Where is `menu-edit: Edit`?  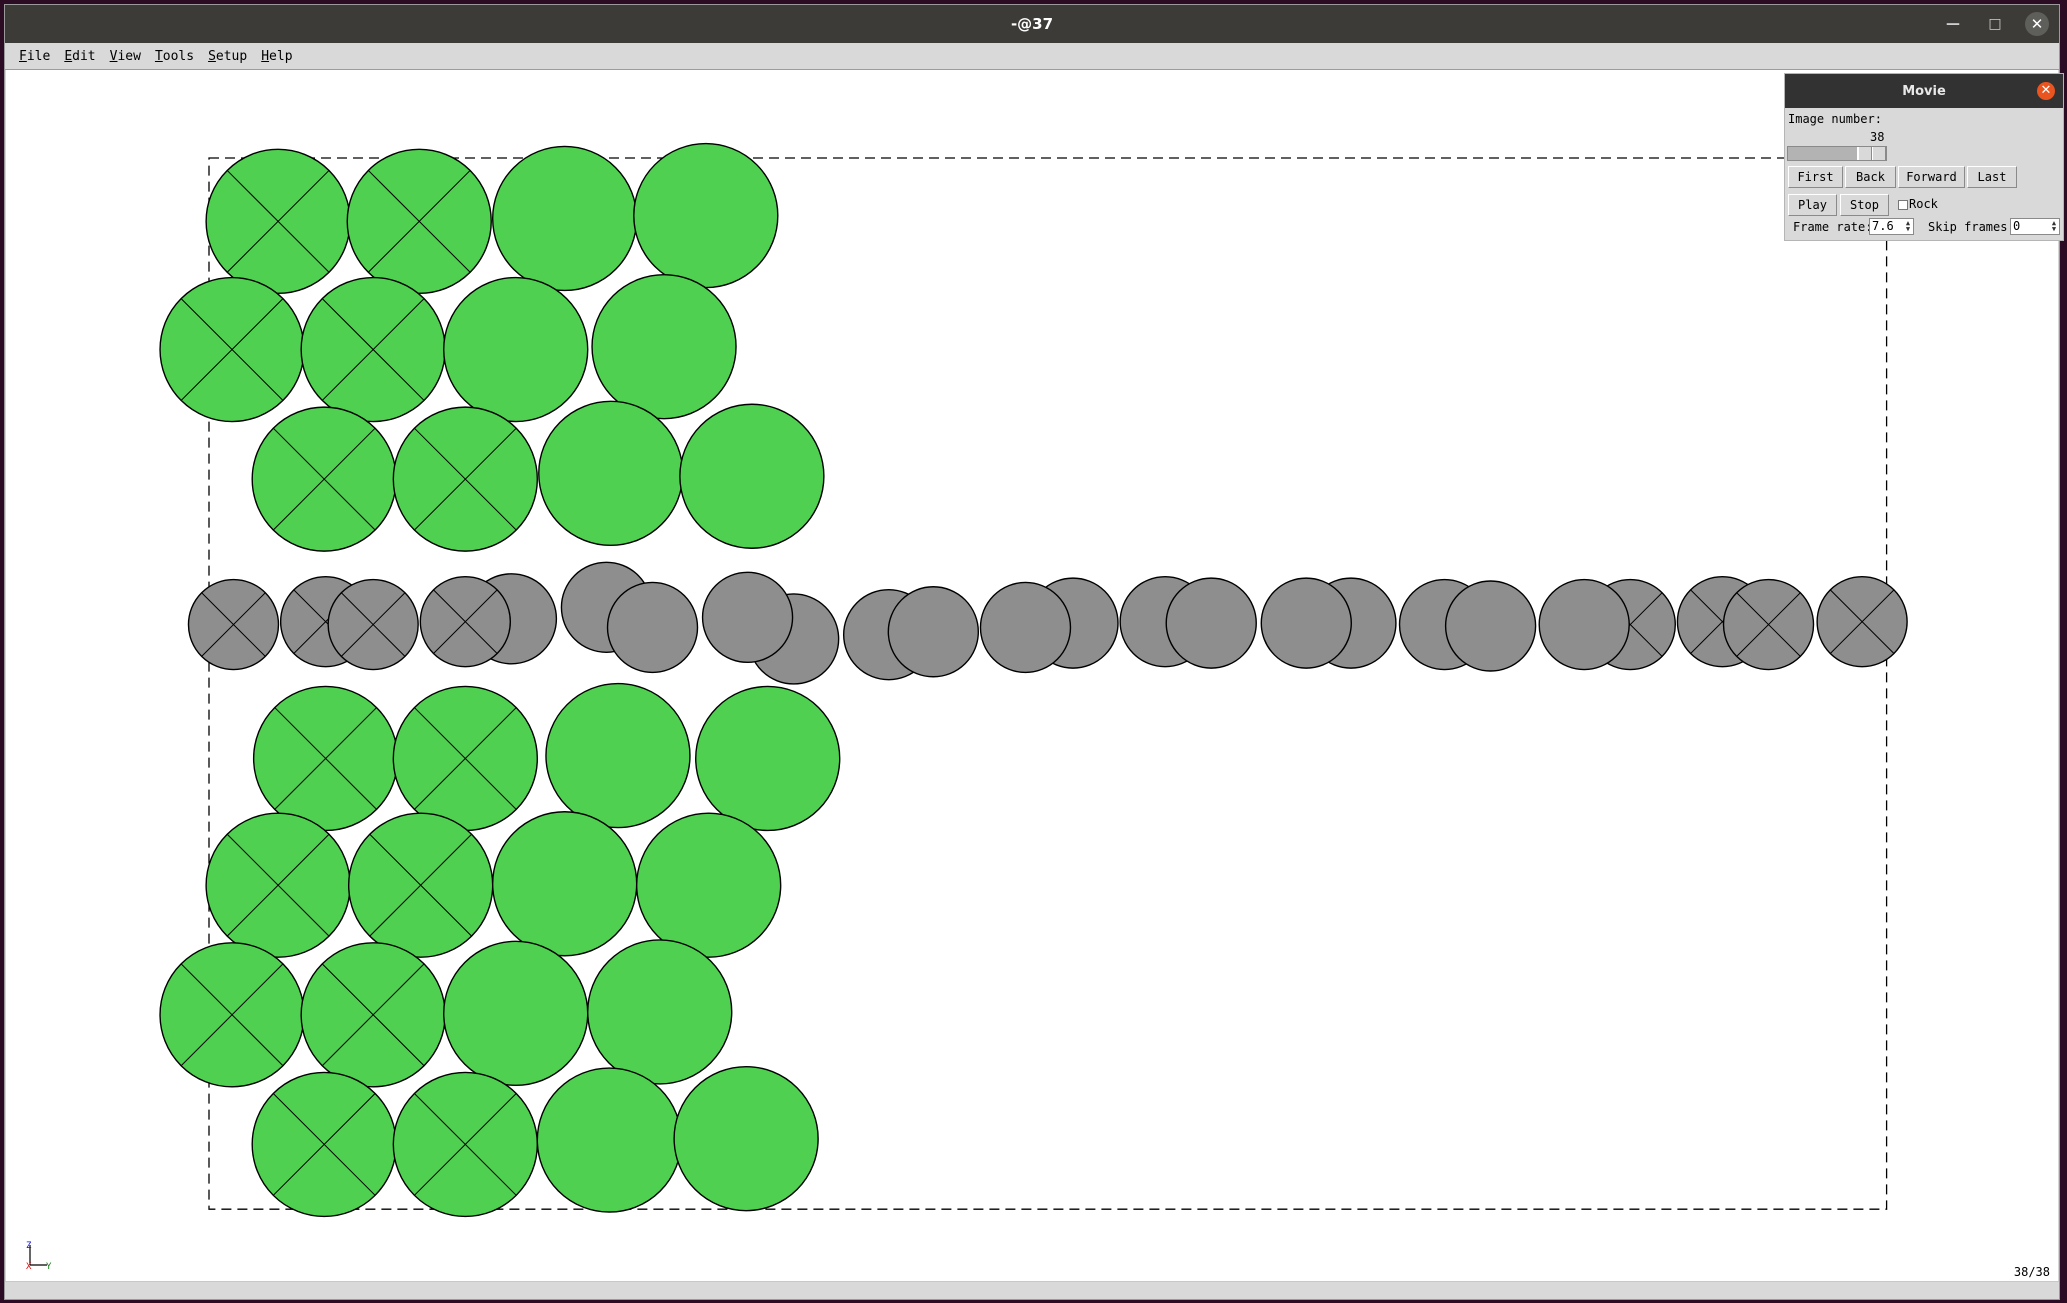 menu-edit: Edit is located at coordinates (79, 56).